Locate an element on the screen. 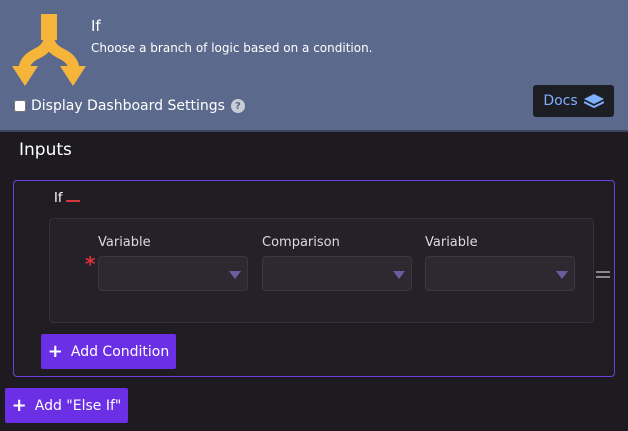 The width and height of the screenshot is (628, 431). add-condition-button: + Add Condition is located at coordinates (108, 351).